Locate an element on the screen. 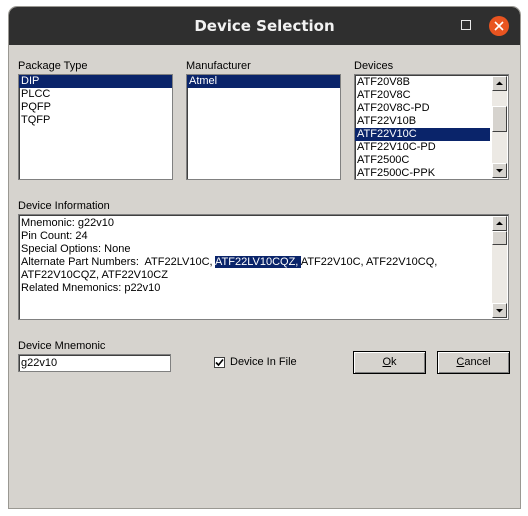 The image size is (528, 516). package-type-list: DIP PLCC PQFP TQFP is located at coordinates (95, 127).